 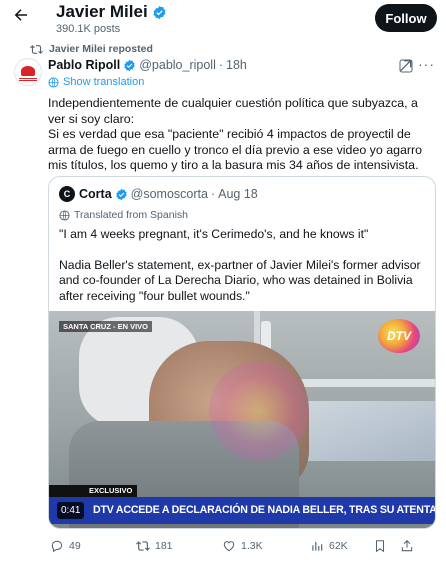 What do you see at coordinates (154, 546) in the screenshot?
I see `repost-button: 181` at bounding box center [154, 546].